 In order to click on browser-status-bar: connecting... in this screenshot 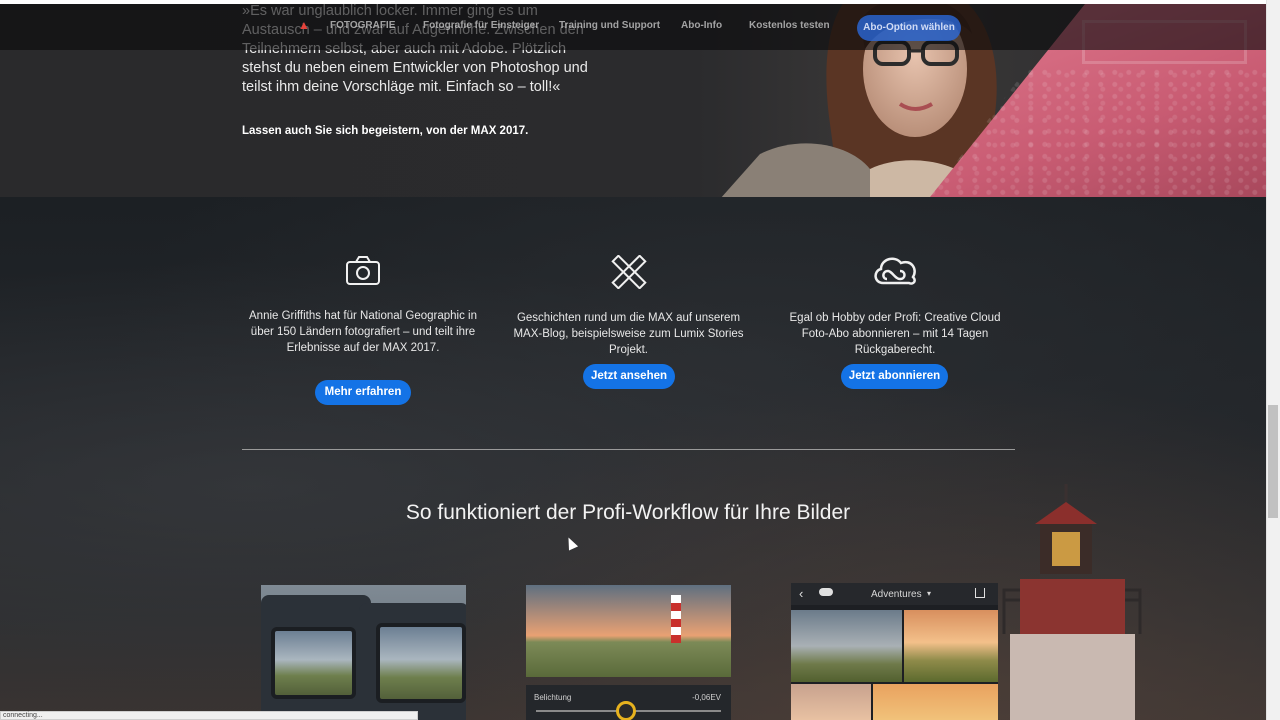, I will do `click(209, 715)`.